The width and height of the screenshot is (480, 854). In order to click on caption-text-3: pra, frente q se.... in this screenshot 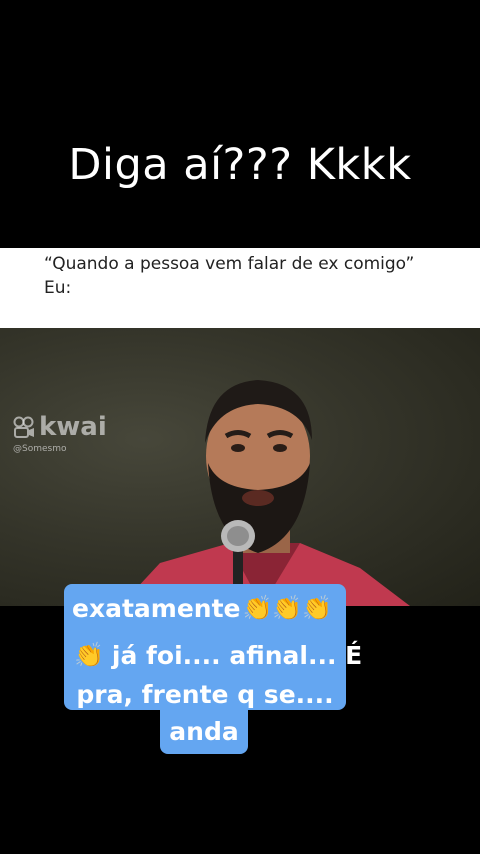, I will do `click(205, 694)`.